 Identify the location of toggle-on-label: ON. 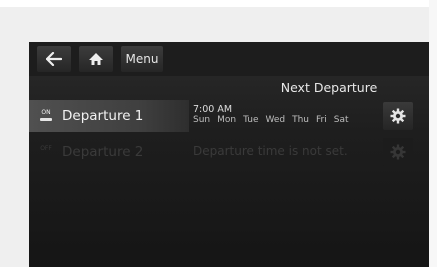
(46, 112).